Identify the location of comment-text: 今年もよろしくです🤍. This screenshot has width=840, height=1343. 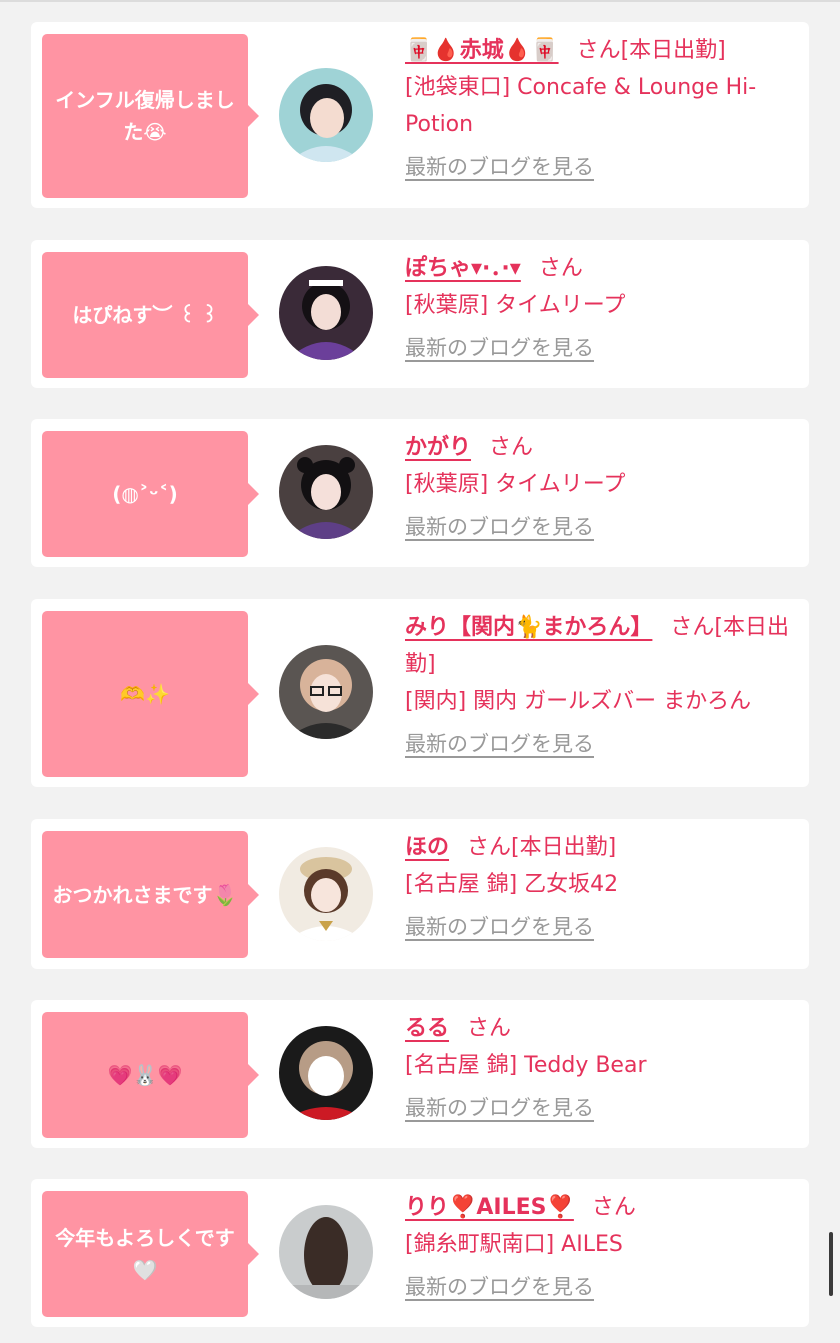
(145, 1254).